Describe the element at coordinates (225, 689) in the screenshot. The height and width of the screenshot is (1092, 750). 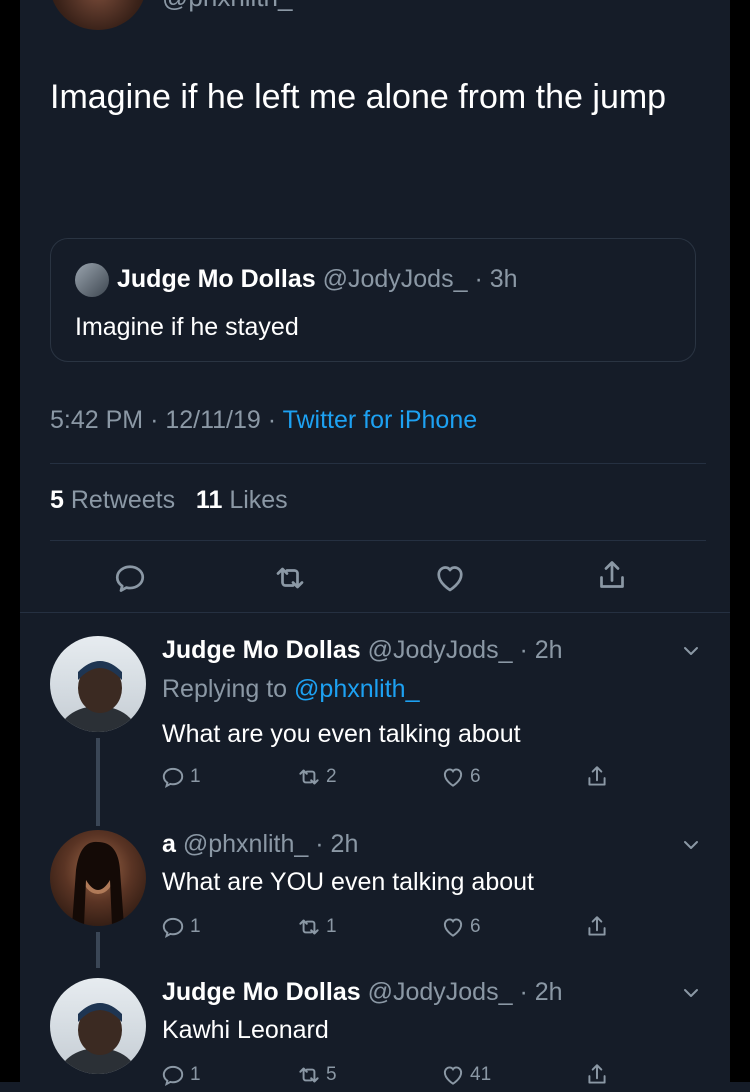
I see `replying-to-label: Replying to` at that location.